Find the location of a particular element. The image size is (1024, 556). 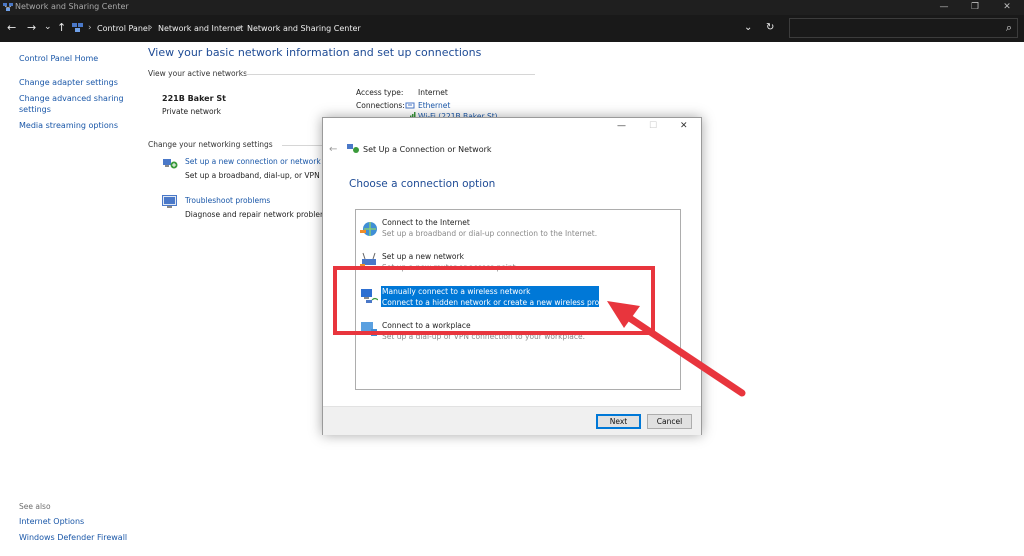

windows-defender-firewall-link: Windows Defender Firewall is located at coordinates (73, 537).